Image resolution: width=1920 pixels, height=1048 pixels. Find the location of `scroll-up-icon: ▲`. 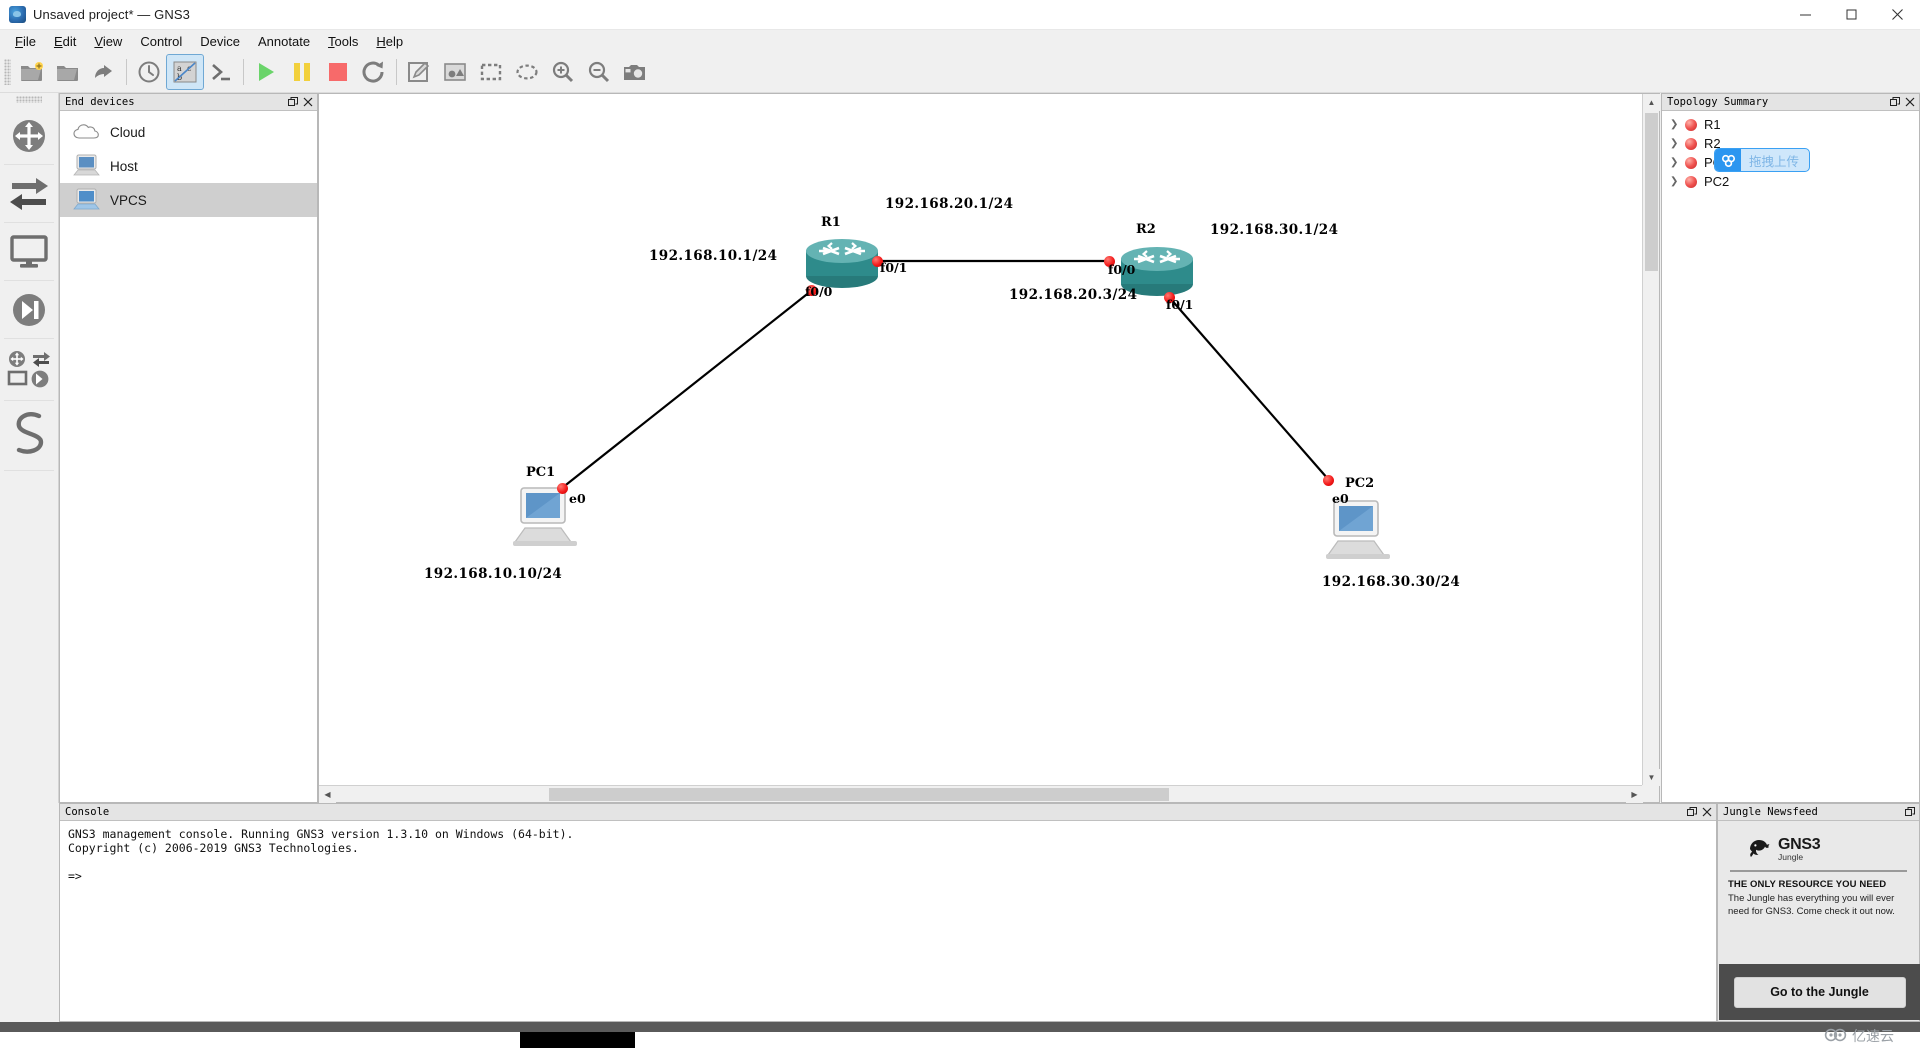

scroll-up-icon: ▲ is located at coordinates (1651, 102).